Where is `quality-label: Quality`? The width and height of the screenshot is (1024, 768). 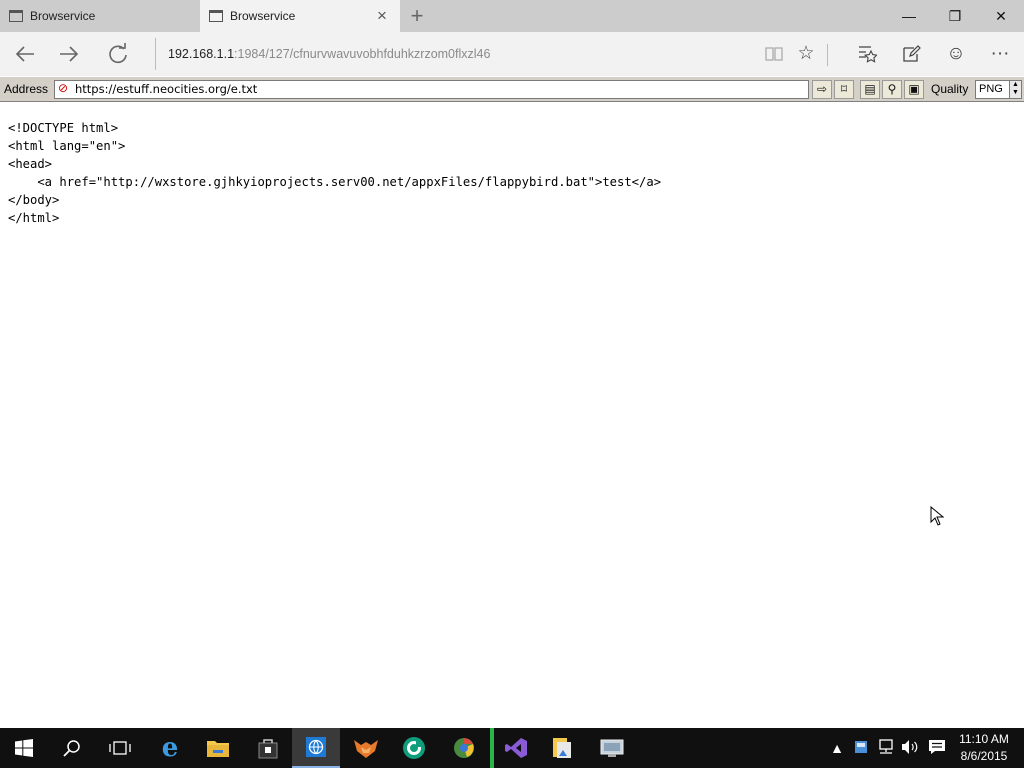 quality-label: Quality is located at coordinates (950, 89).